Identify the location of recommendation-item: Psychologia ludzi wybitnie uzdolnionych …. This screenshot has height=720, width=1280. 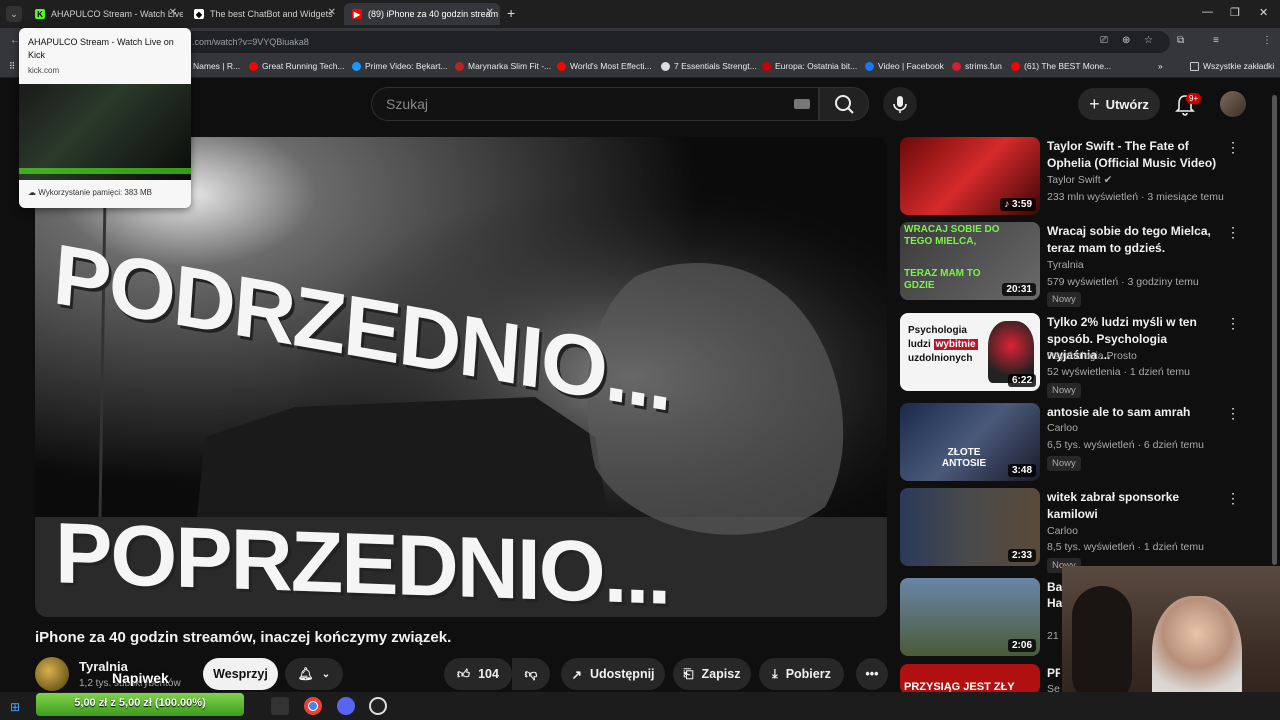
(1072, 355).